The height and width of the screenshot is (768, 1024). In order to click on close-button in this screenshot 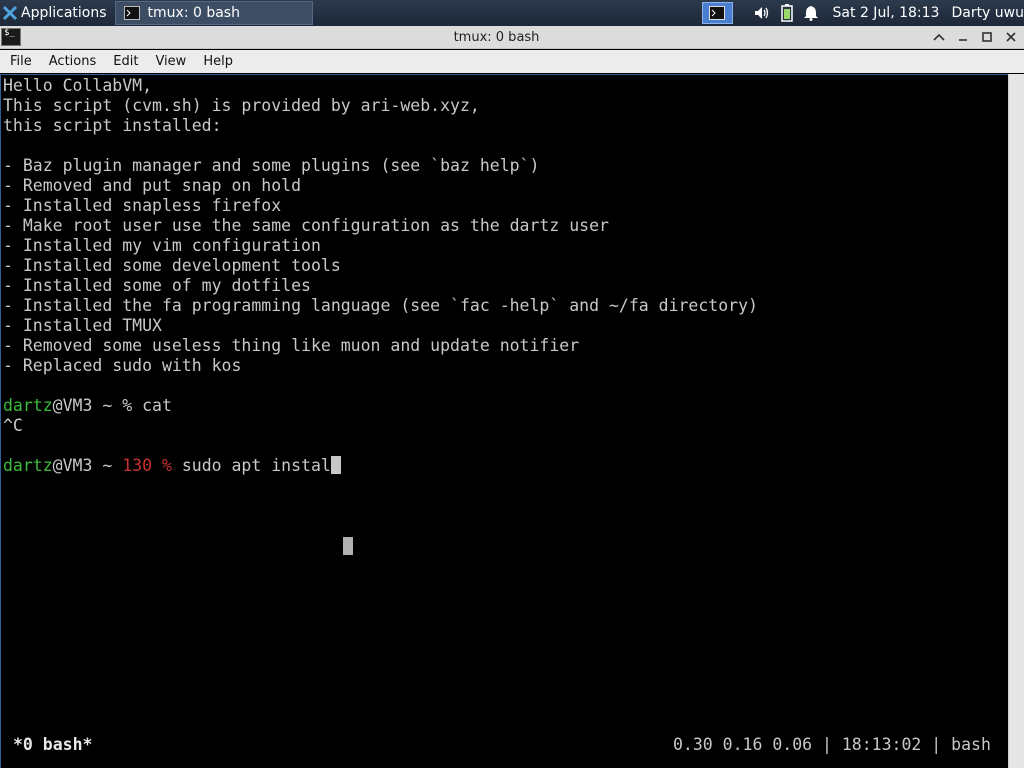, I will do `click(1011, 37)`.